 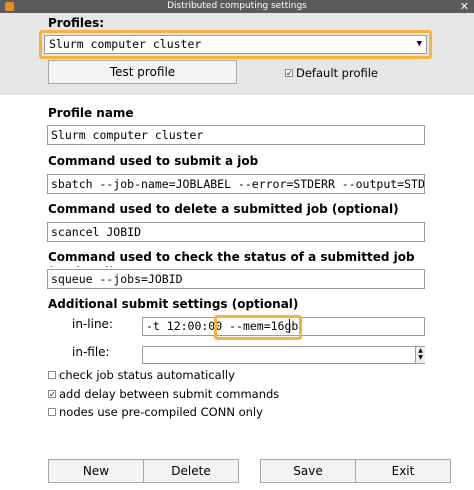 I want to click on profile-name-input: Slurm computer cluster, so click(x=236, y=135).